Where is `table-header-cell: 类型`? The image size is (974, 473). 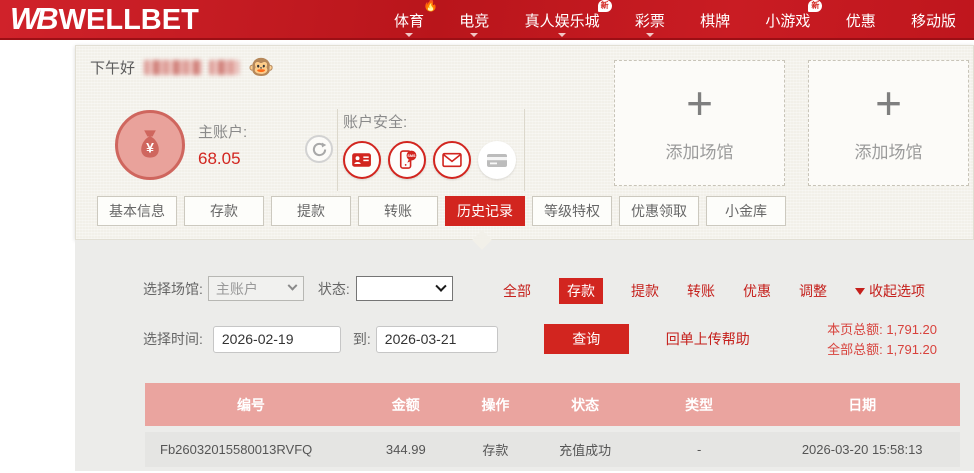 table-header-cell: 类型 is located at coordinates (699, 404).